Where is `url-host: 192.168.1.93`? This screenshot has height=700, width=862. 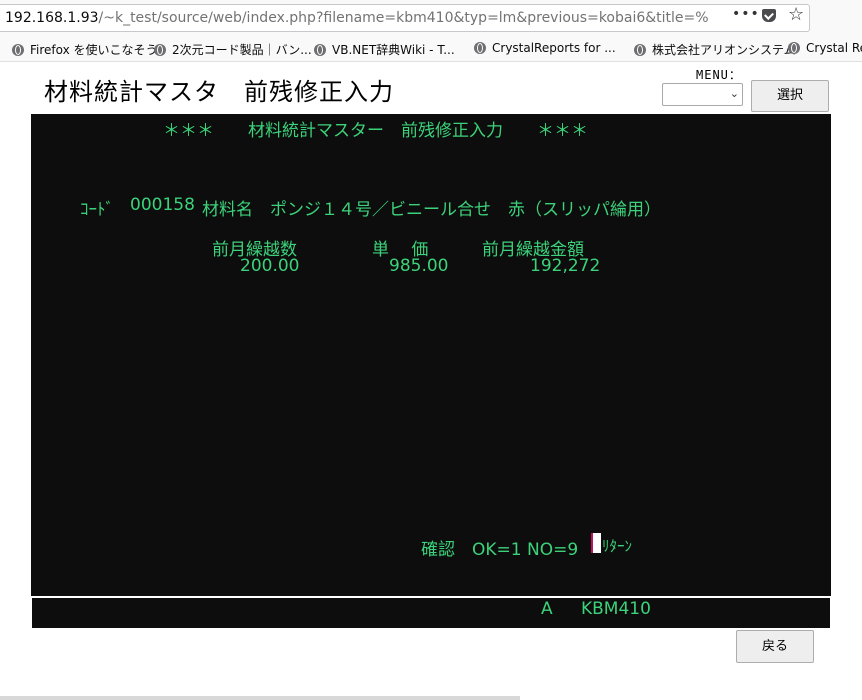
url-host: 192.168.1.93 is located at coordinates (52, 18).